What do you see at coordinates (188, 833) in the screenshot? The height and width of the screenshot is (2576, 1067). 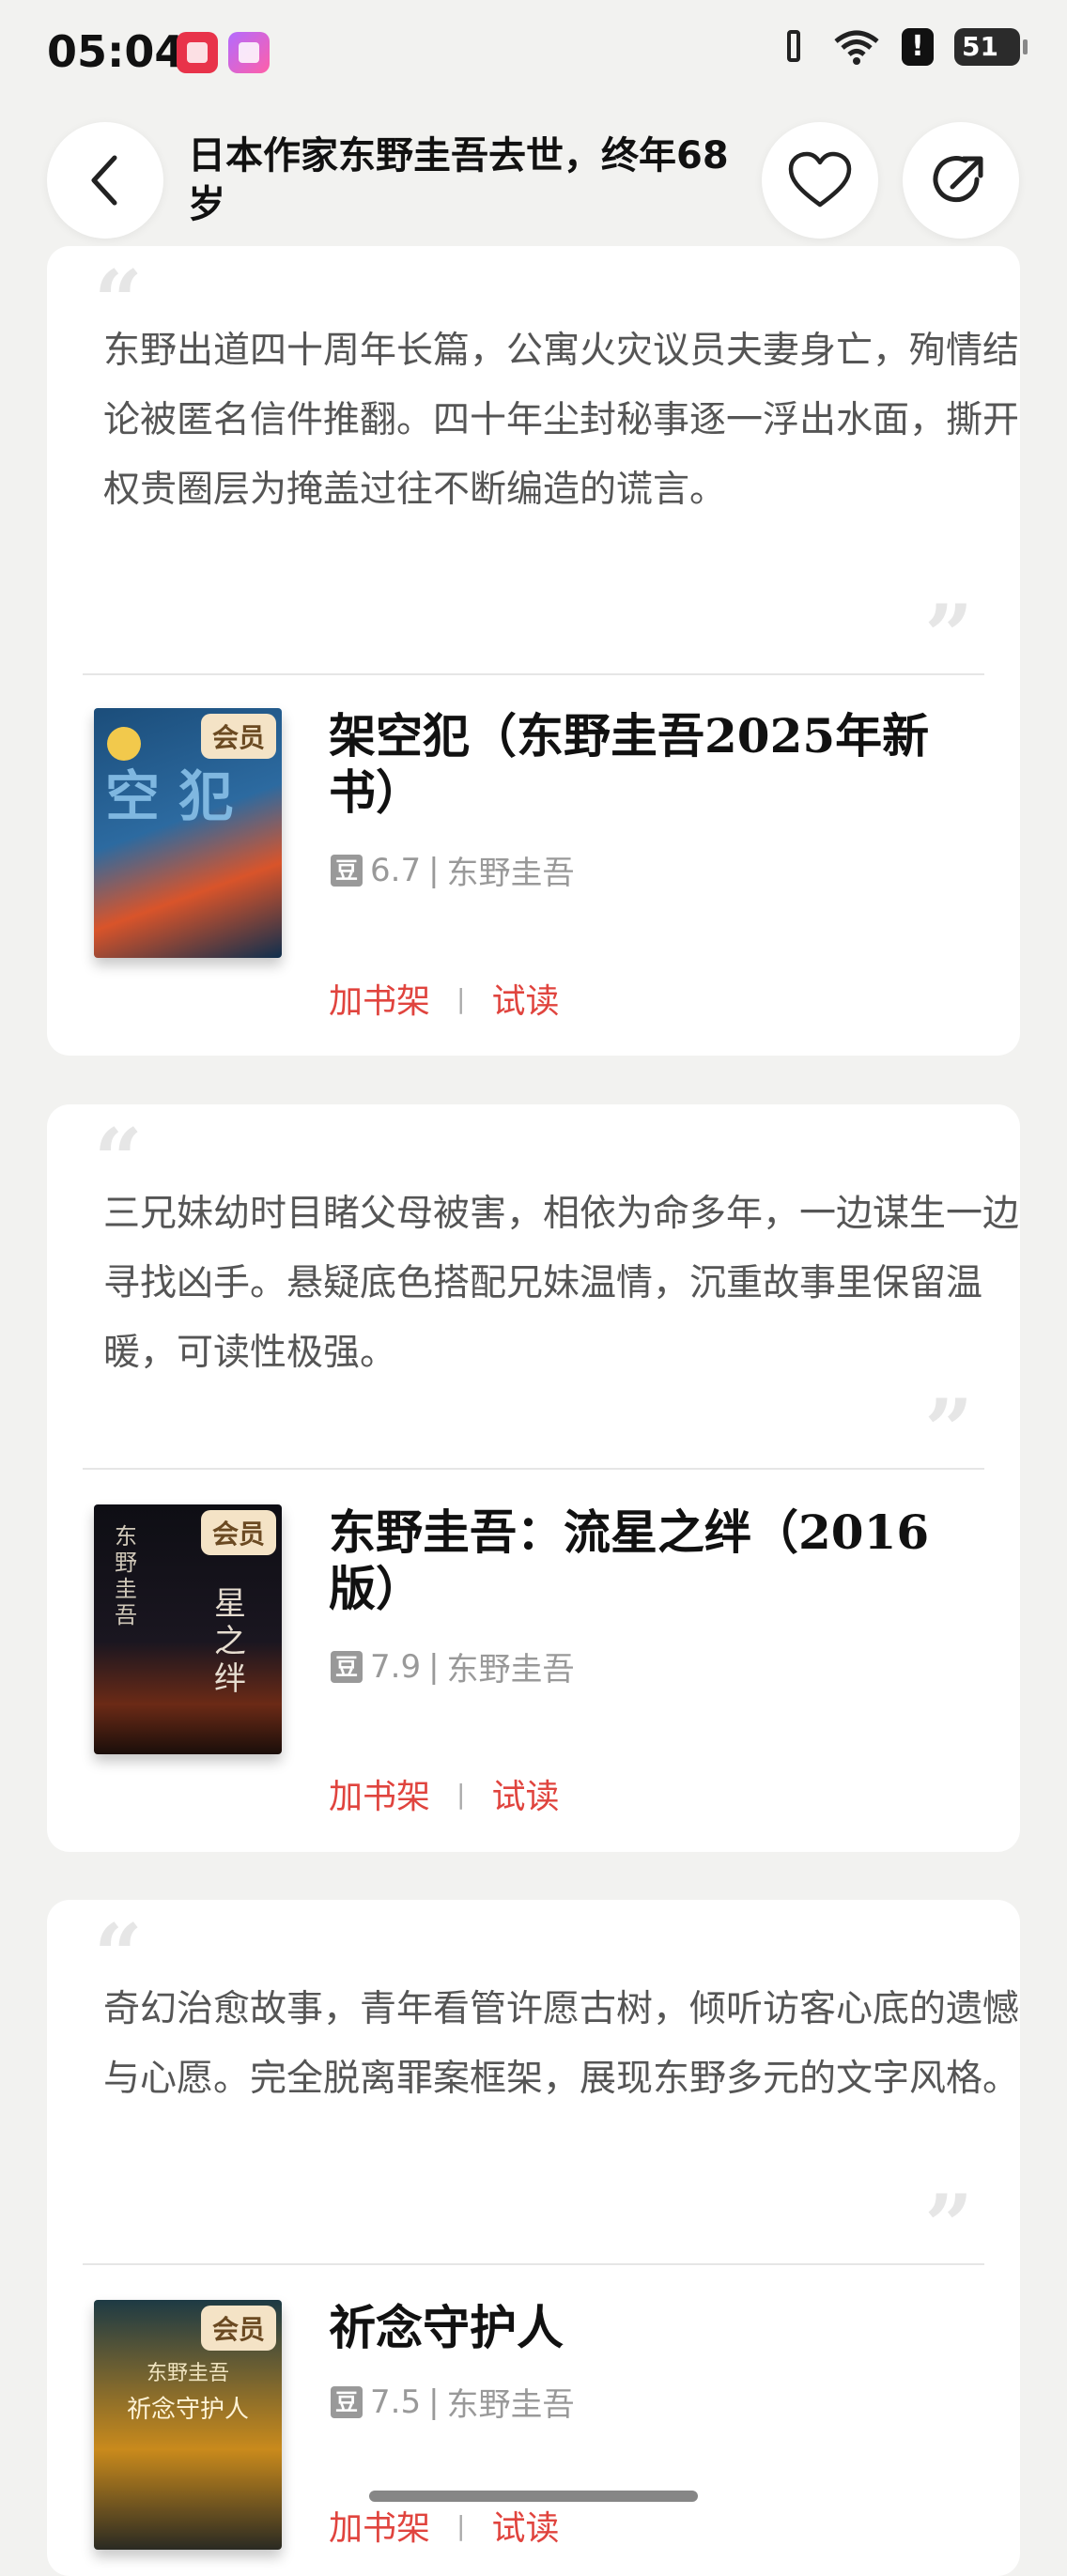 I see `book-cover: 空 犯 会员` at bounding box center [188, 833].